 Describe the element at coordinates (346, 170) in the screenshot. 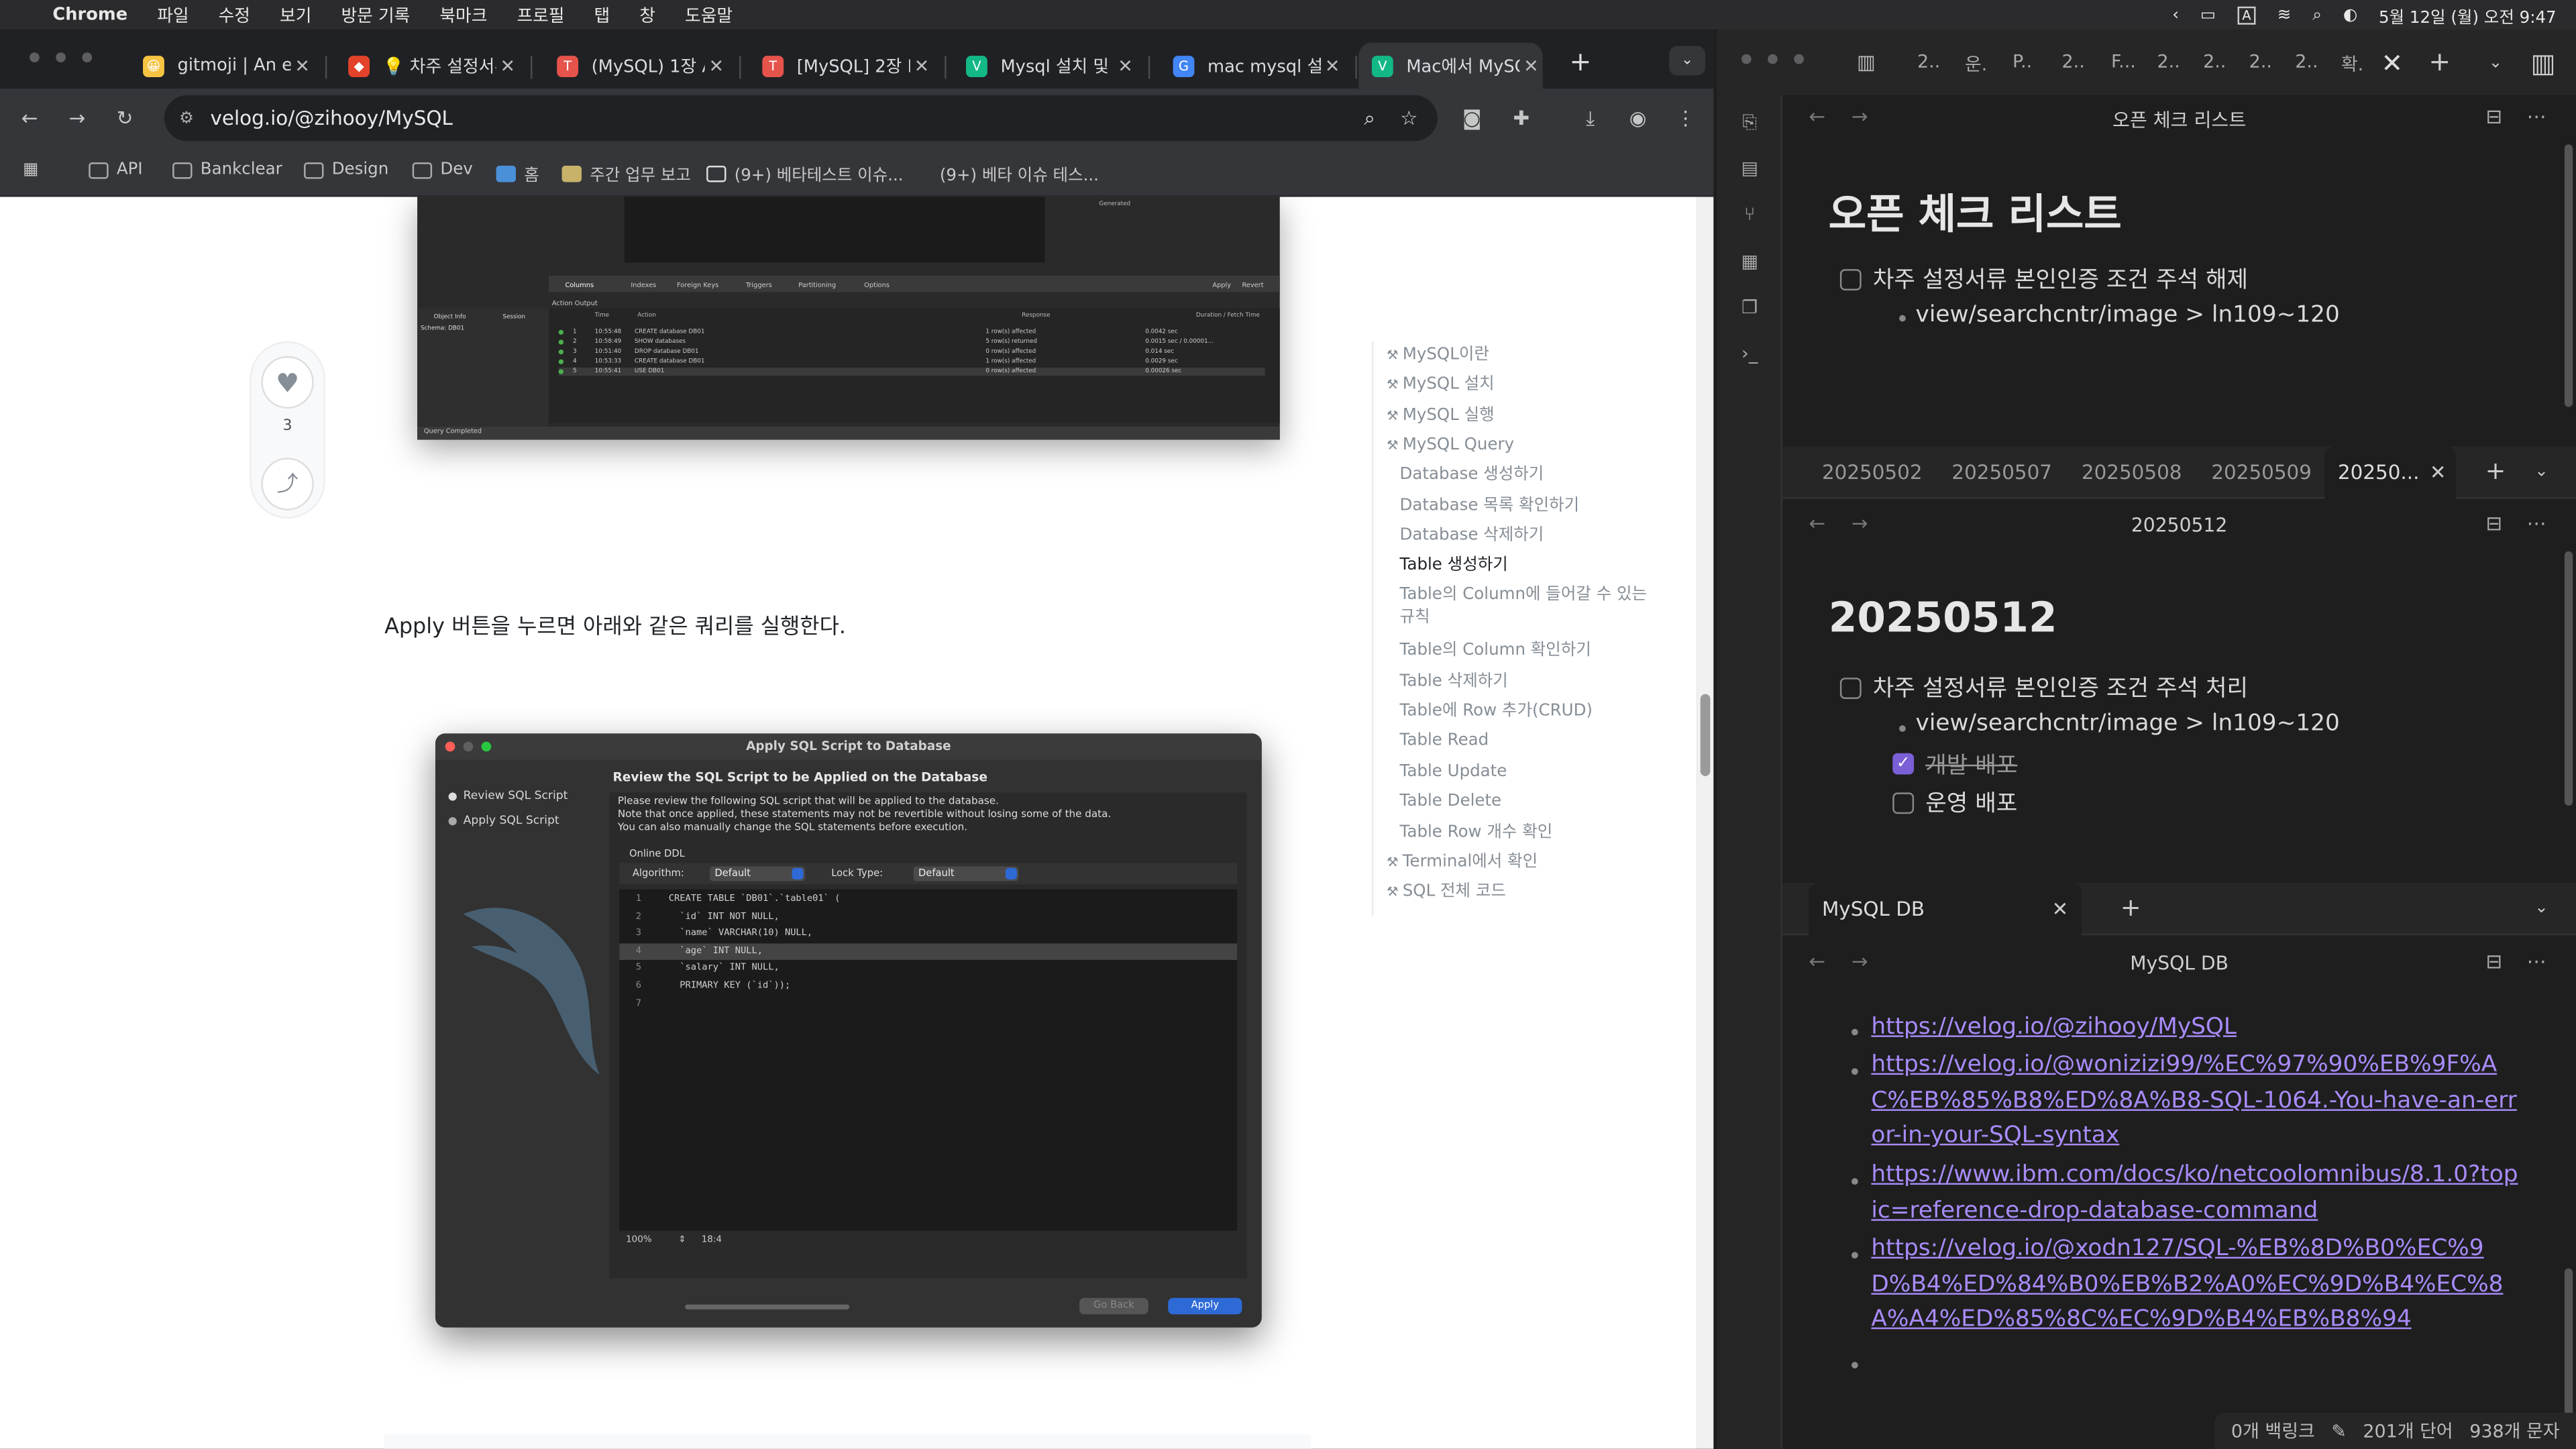

I see `bookmark-folder-design: Design` at that location.